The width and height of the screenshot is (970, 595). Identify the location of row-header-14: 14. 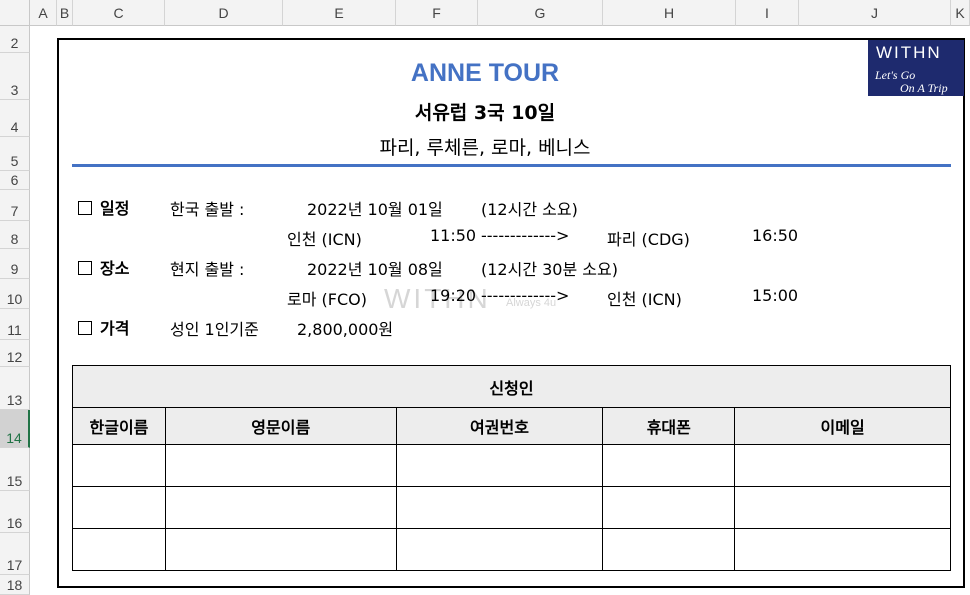
(15, 429).